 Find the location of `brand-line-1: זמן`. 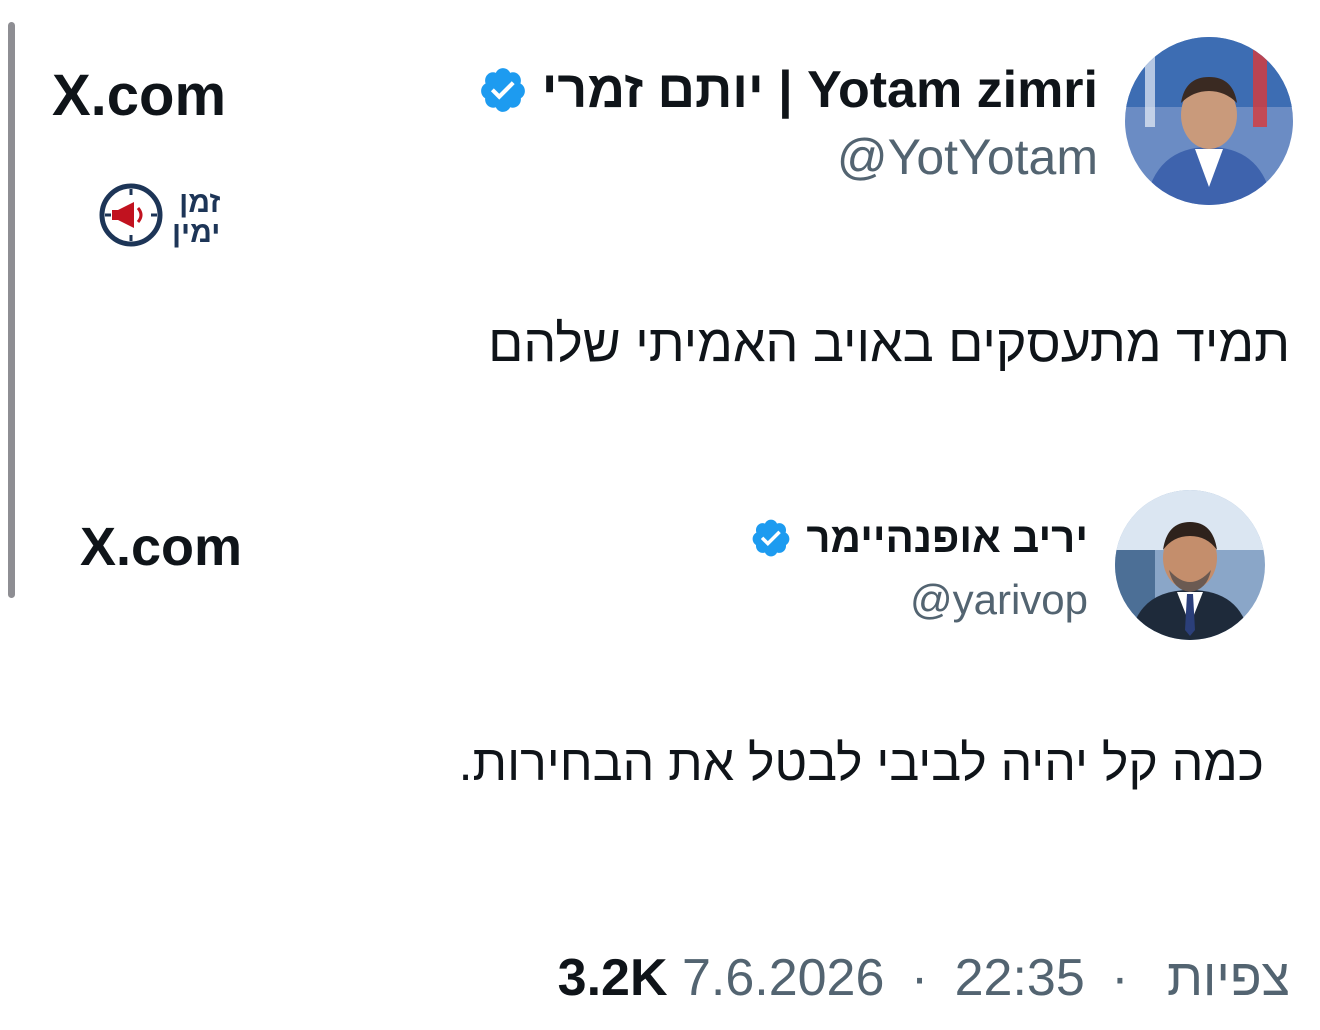

brand-line-1: זמן is located at coordinates (200, 202).